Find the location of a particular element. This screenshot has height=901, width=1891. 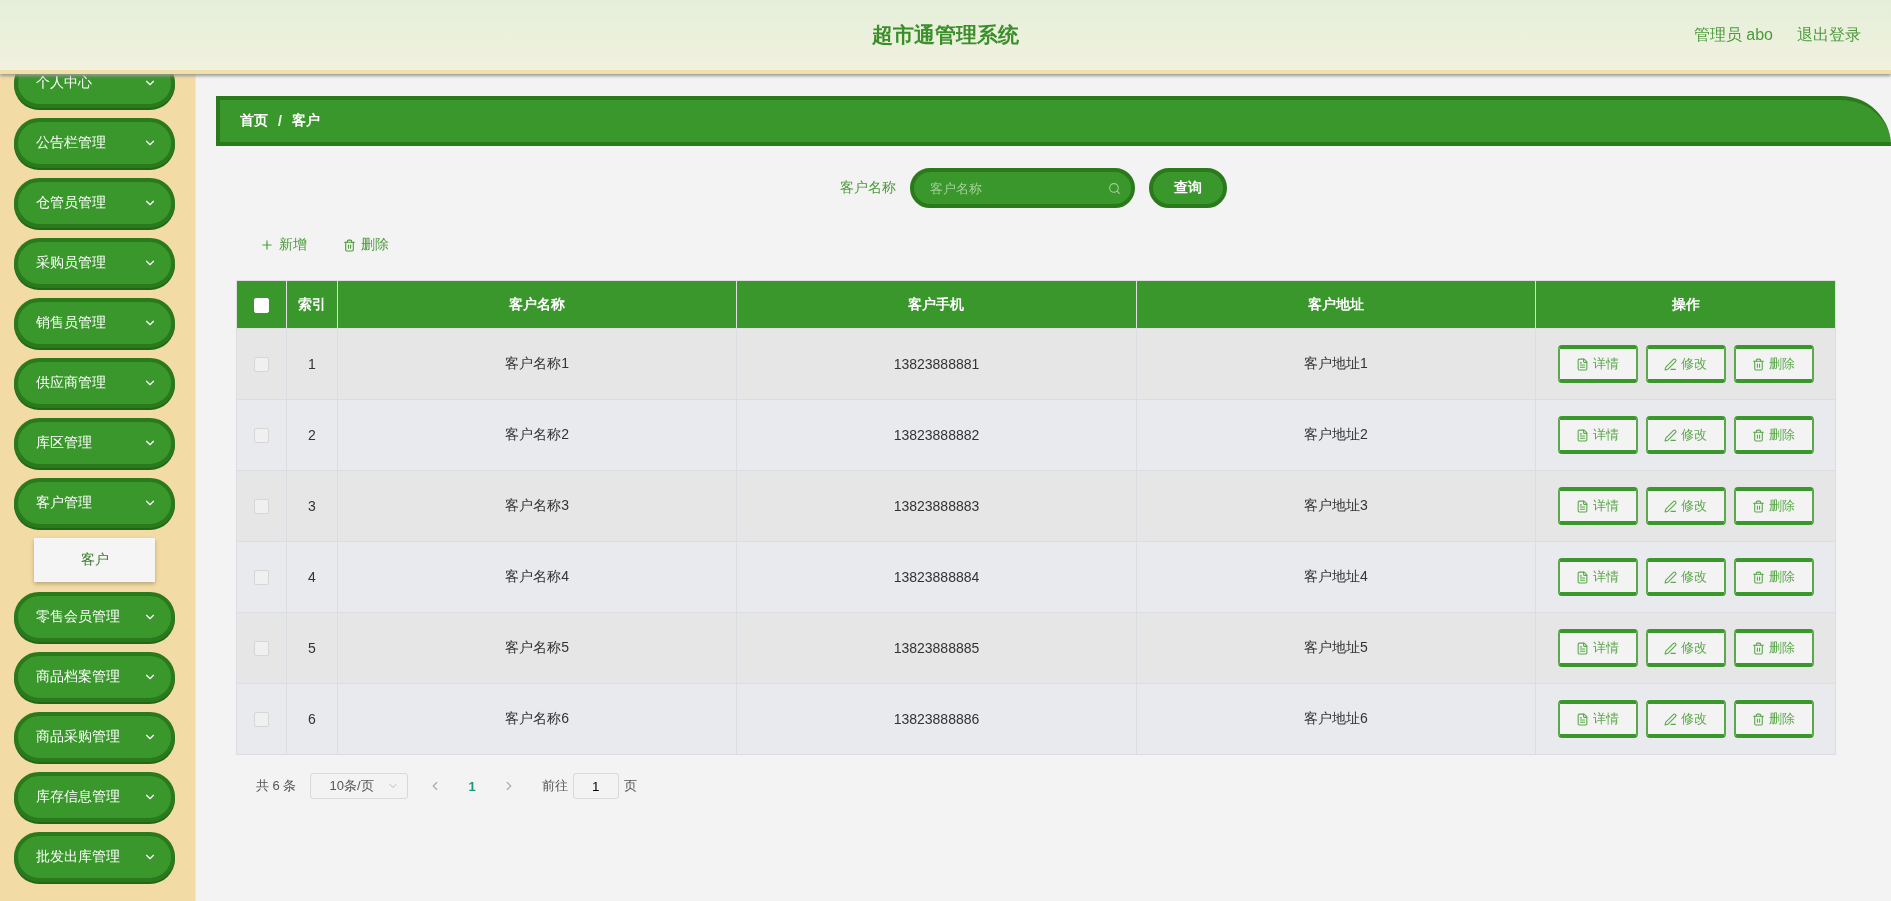

search-field: 客户名称 is located at coordinates (1022, 188).